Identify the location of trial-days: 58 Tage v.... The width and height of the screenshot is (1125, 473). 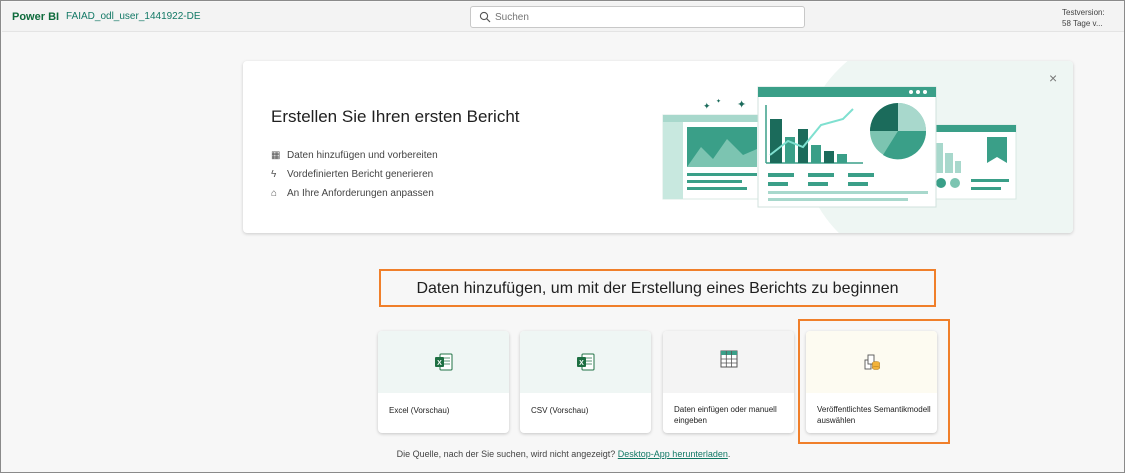
(1082, 23).